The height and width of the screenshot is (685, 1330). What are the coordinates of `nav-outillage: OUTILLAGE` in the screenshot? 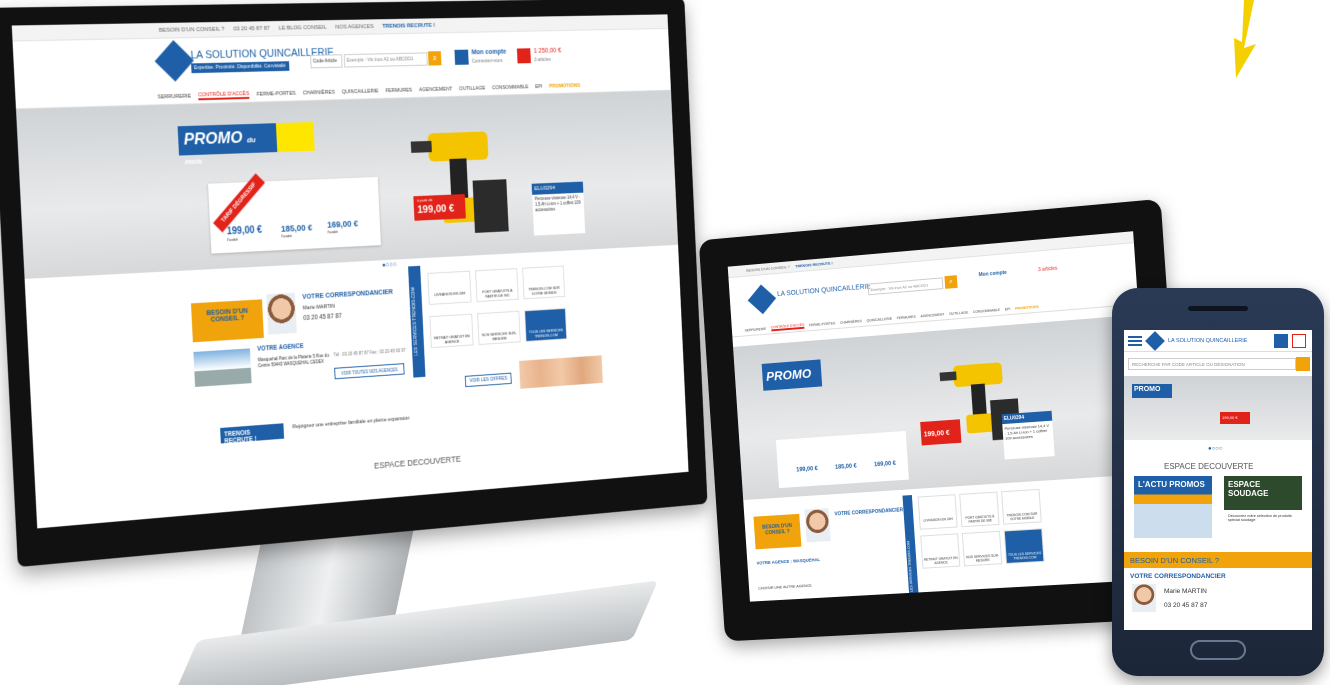 It's located at (472, 88).